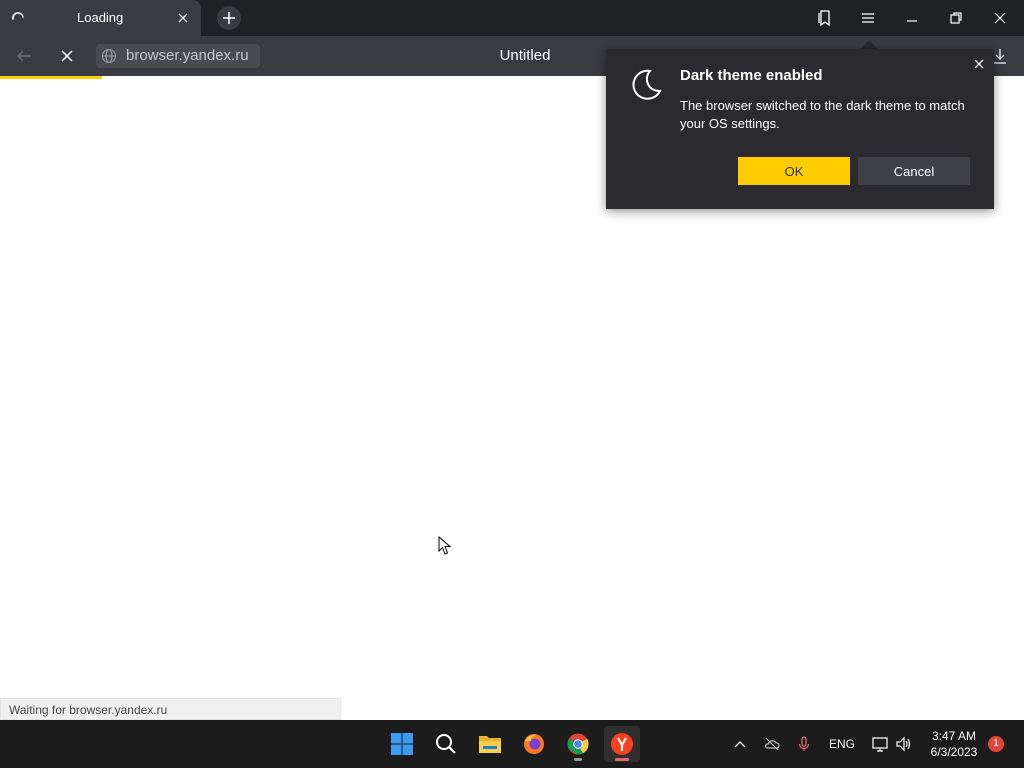  Describe the element at coordinates (512, 18) in the screenshot. I see `tab-strip: Loading` at that location.